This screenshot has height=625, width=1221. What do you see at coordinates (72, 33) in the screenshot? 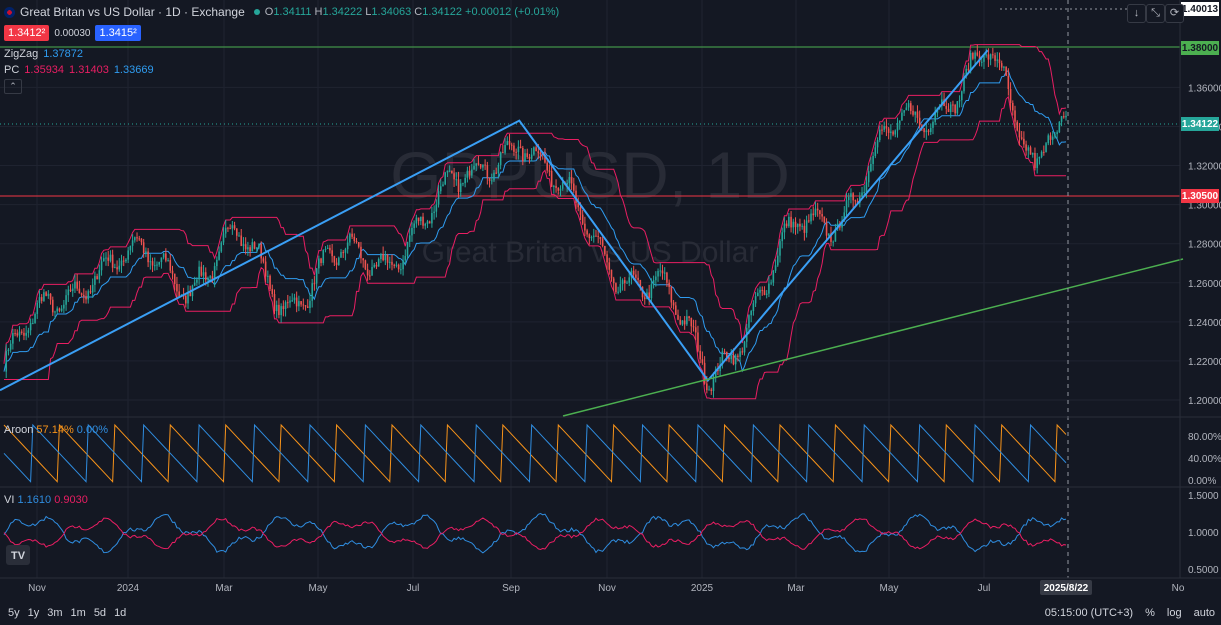
I see `spread-value: 0.00030` at bounding box center [72, 33].